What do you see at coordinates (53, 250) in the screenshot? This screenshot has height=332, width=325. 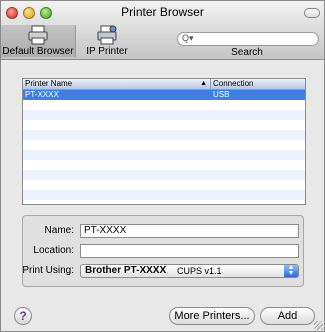 I see `location-label: Location:` at bounding box center [53, 250].